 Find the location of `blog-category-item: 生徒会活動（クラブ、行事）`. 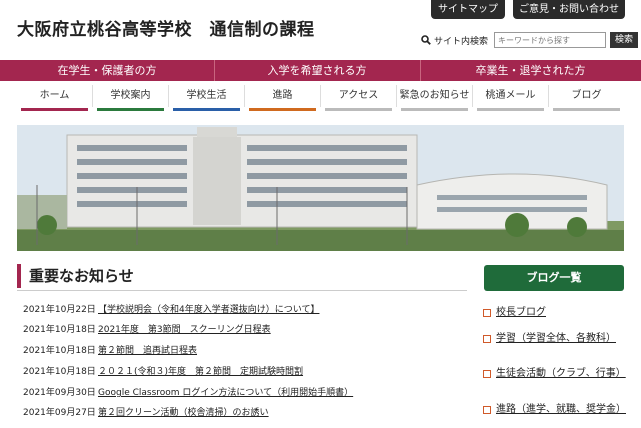

blog-category-item: 生徒会活動（クラブ、行事） is located at coordinates (554, 374).